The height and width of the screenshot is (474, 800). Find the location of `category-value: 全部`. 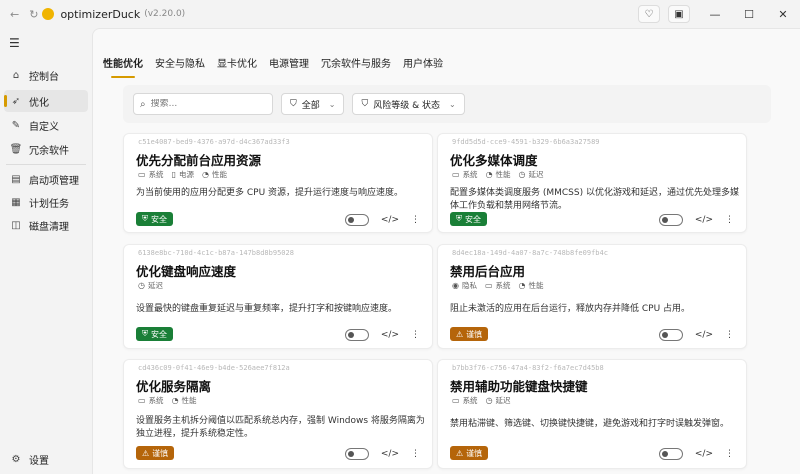

category-value: 全部 is located at coordinates (310, 105).